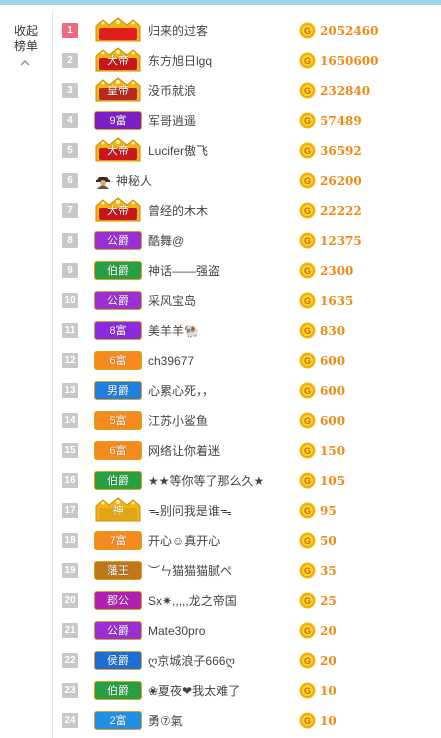 The width and height of the screenshot is (441, 738). What do you see at coordinates (103, 181) in the screenshot?
I see `mystery-person-icon` at bounding box center [103, 181].